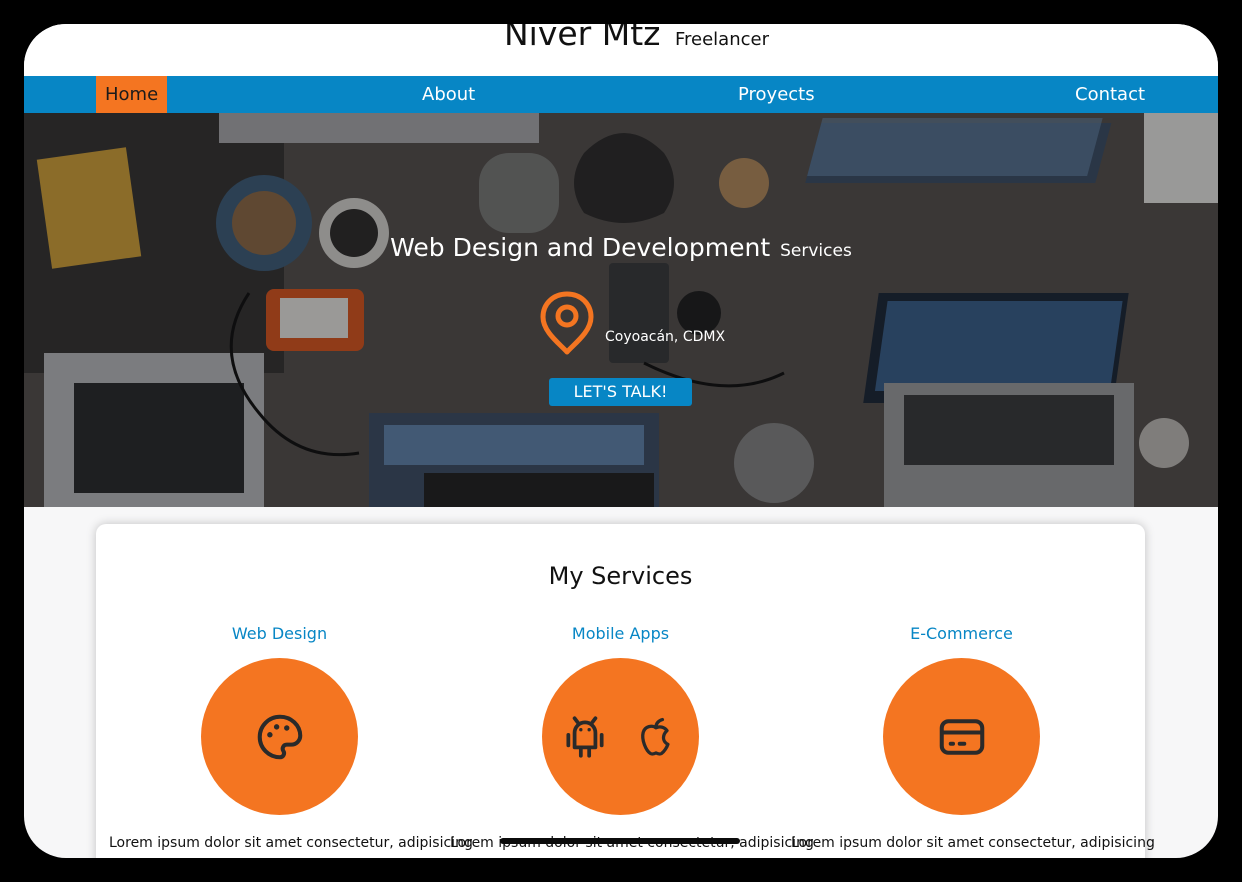 Image resolution: width=1242 pixels, height=882 pixels. Describe the element at coordinates (448, 94) in the screenshot. I see `nav-item-about: About` at that location.